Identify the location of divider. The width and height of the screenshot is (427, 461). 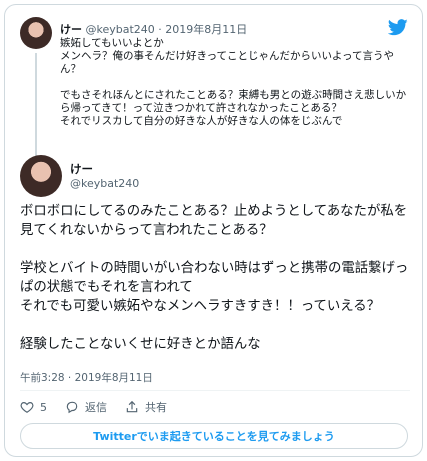
(215, 390).